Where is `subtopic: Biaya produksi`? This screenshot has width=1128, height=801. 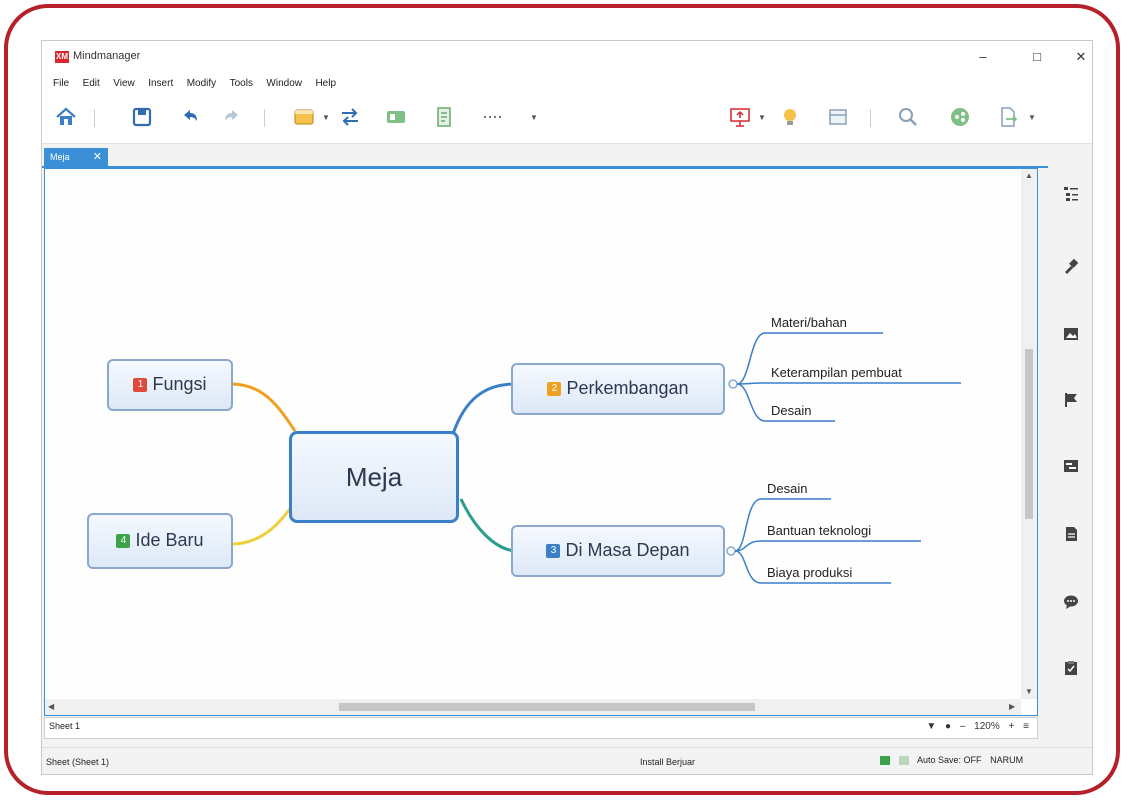
subtopic: Biaya produksi is located at coordinates (809, 572).